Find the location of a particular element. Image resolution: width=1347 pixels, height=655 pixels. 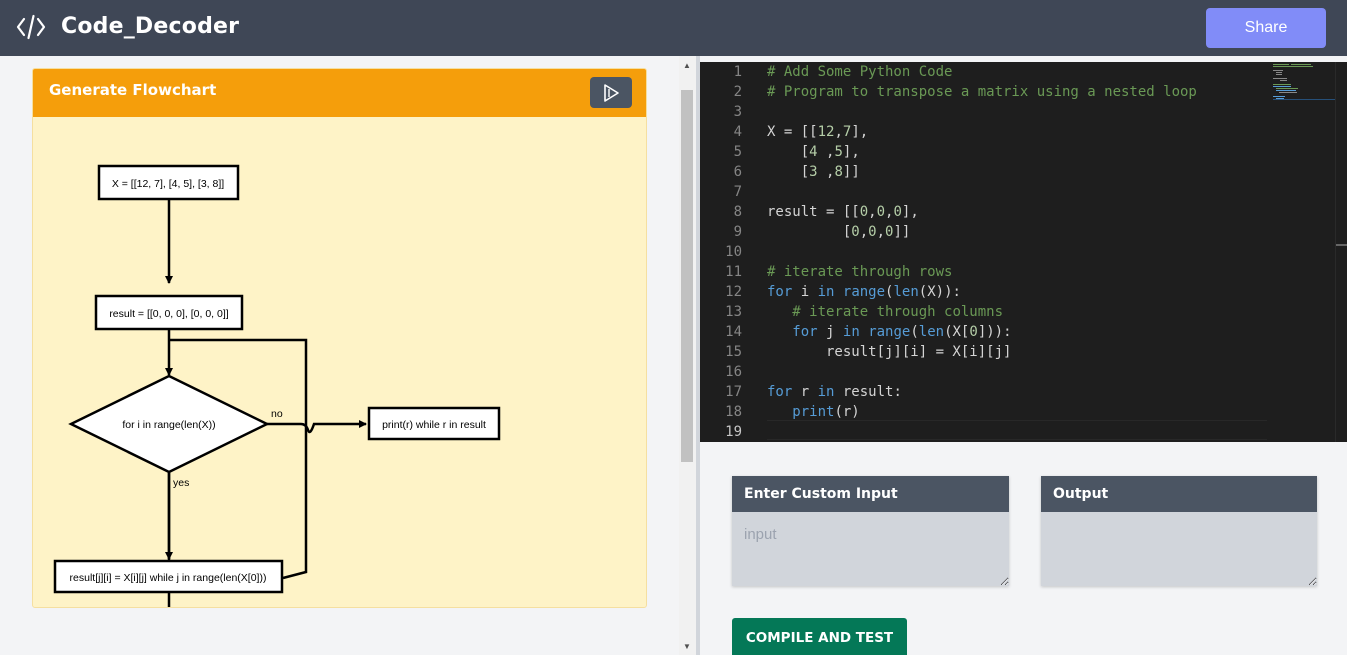

code-line: for i in range(len(X)): is located at coordinates (864, 292).